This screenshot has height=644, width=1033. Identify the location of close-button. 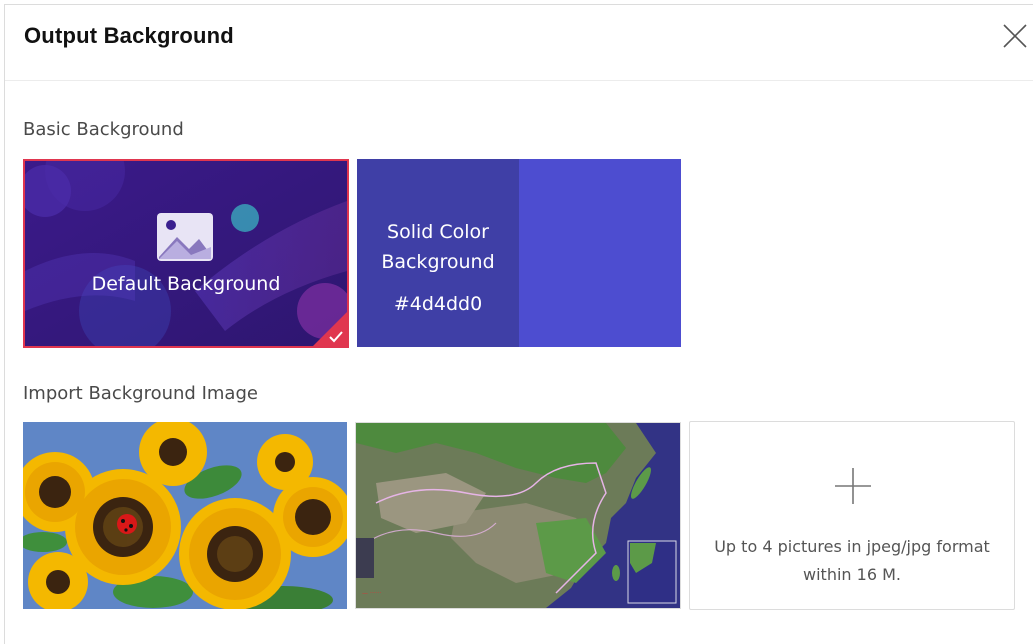
(1015, 36).